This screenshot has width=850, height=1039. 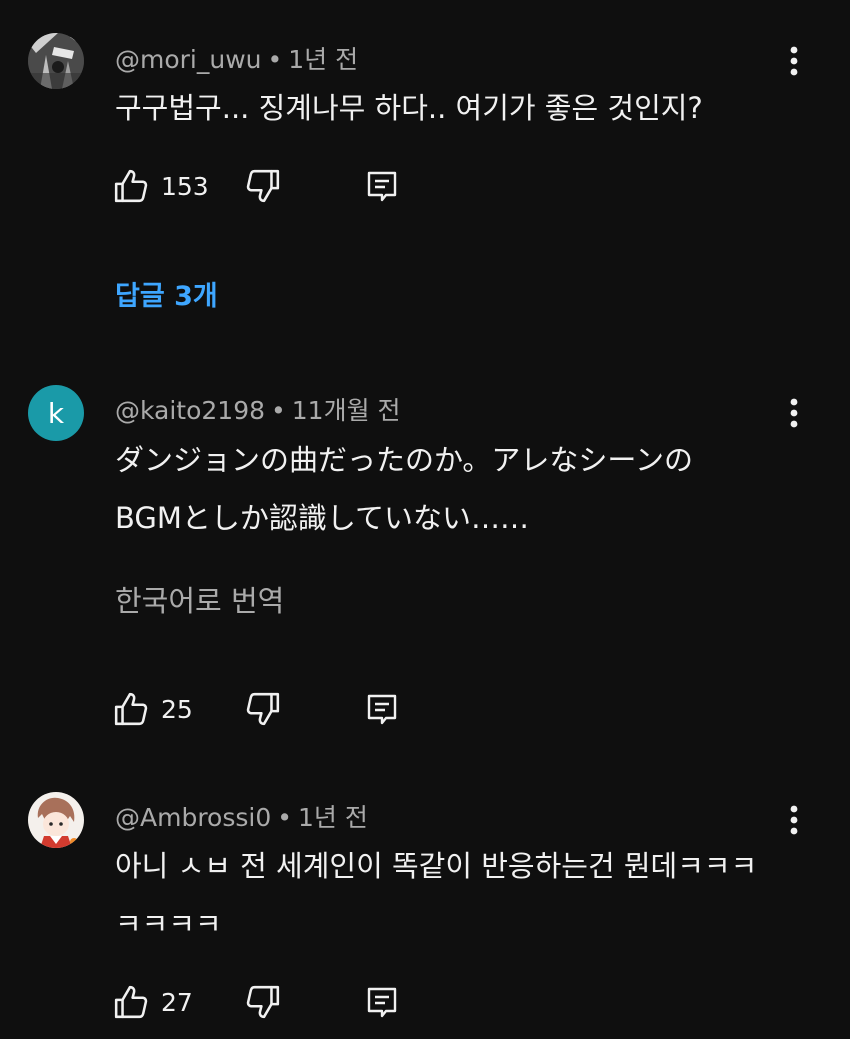 I want to click on comment-text-line: 아니 ㅅㅂ 전 세계인이 똑같이 반응하는건 뭔데ㅋㅋㅋ, so click(x=436, y=866).